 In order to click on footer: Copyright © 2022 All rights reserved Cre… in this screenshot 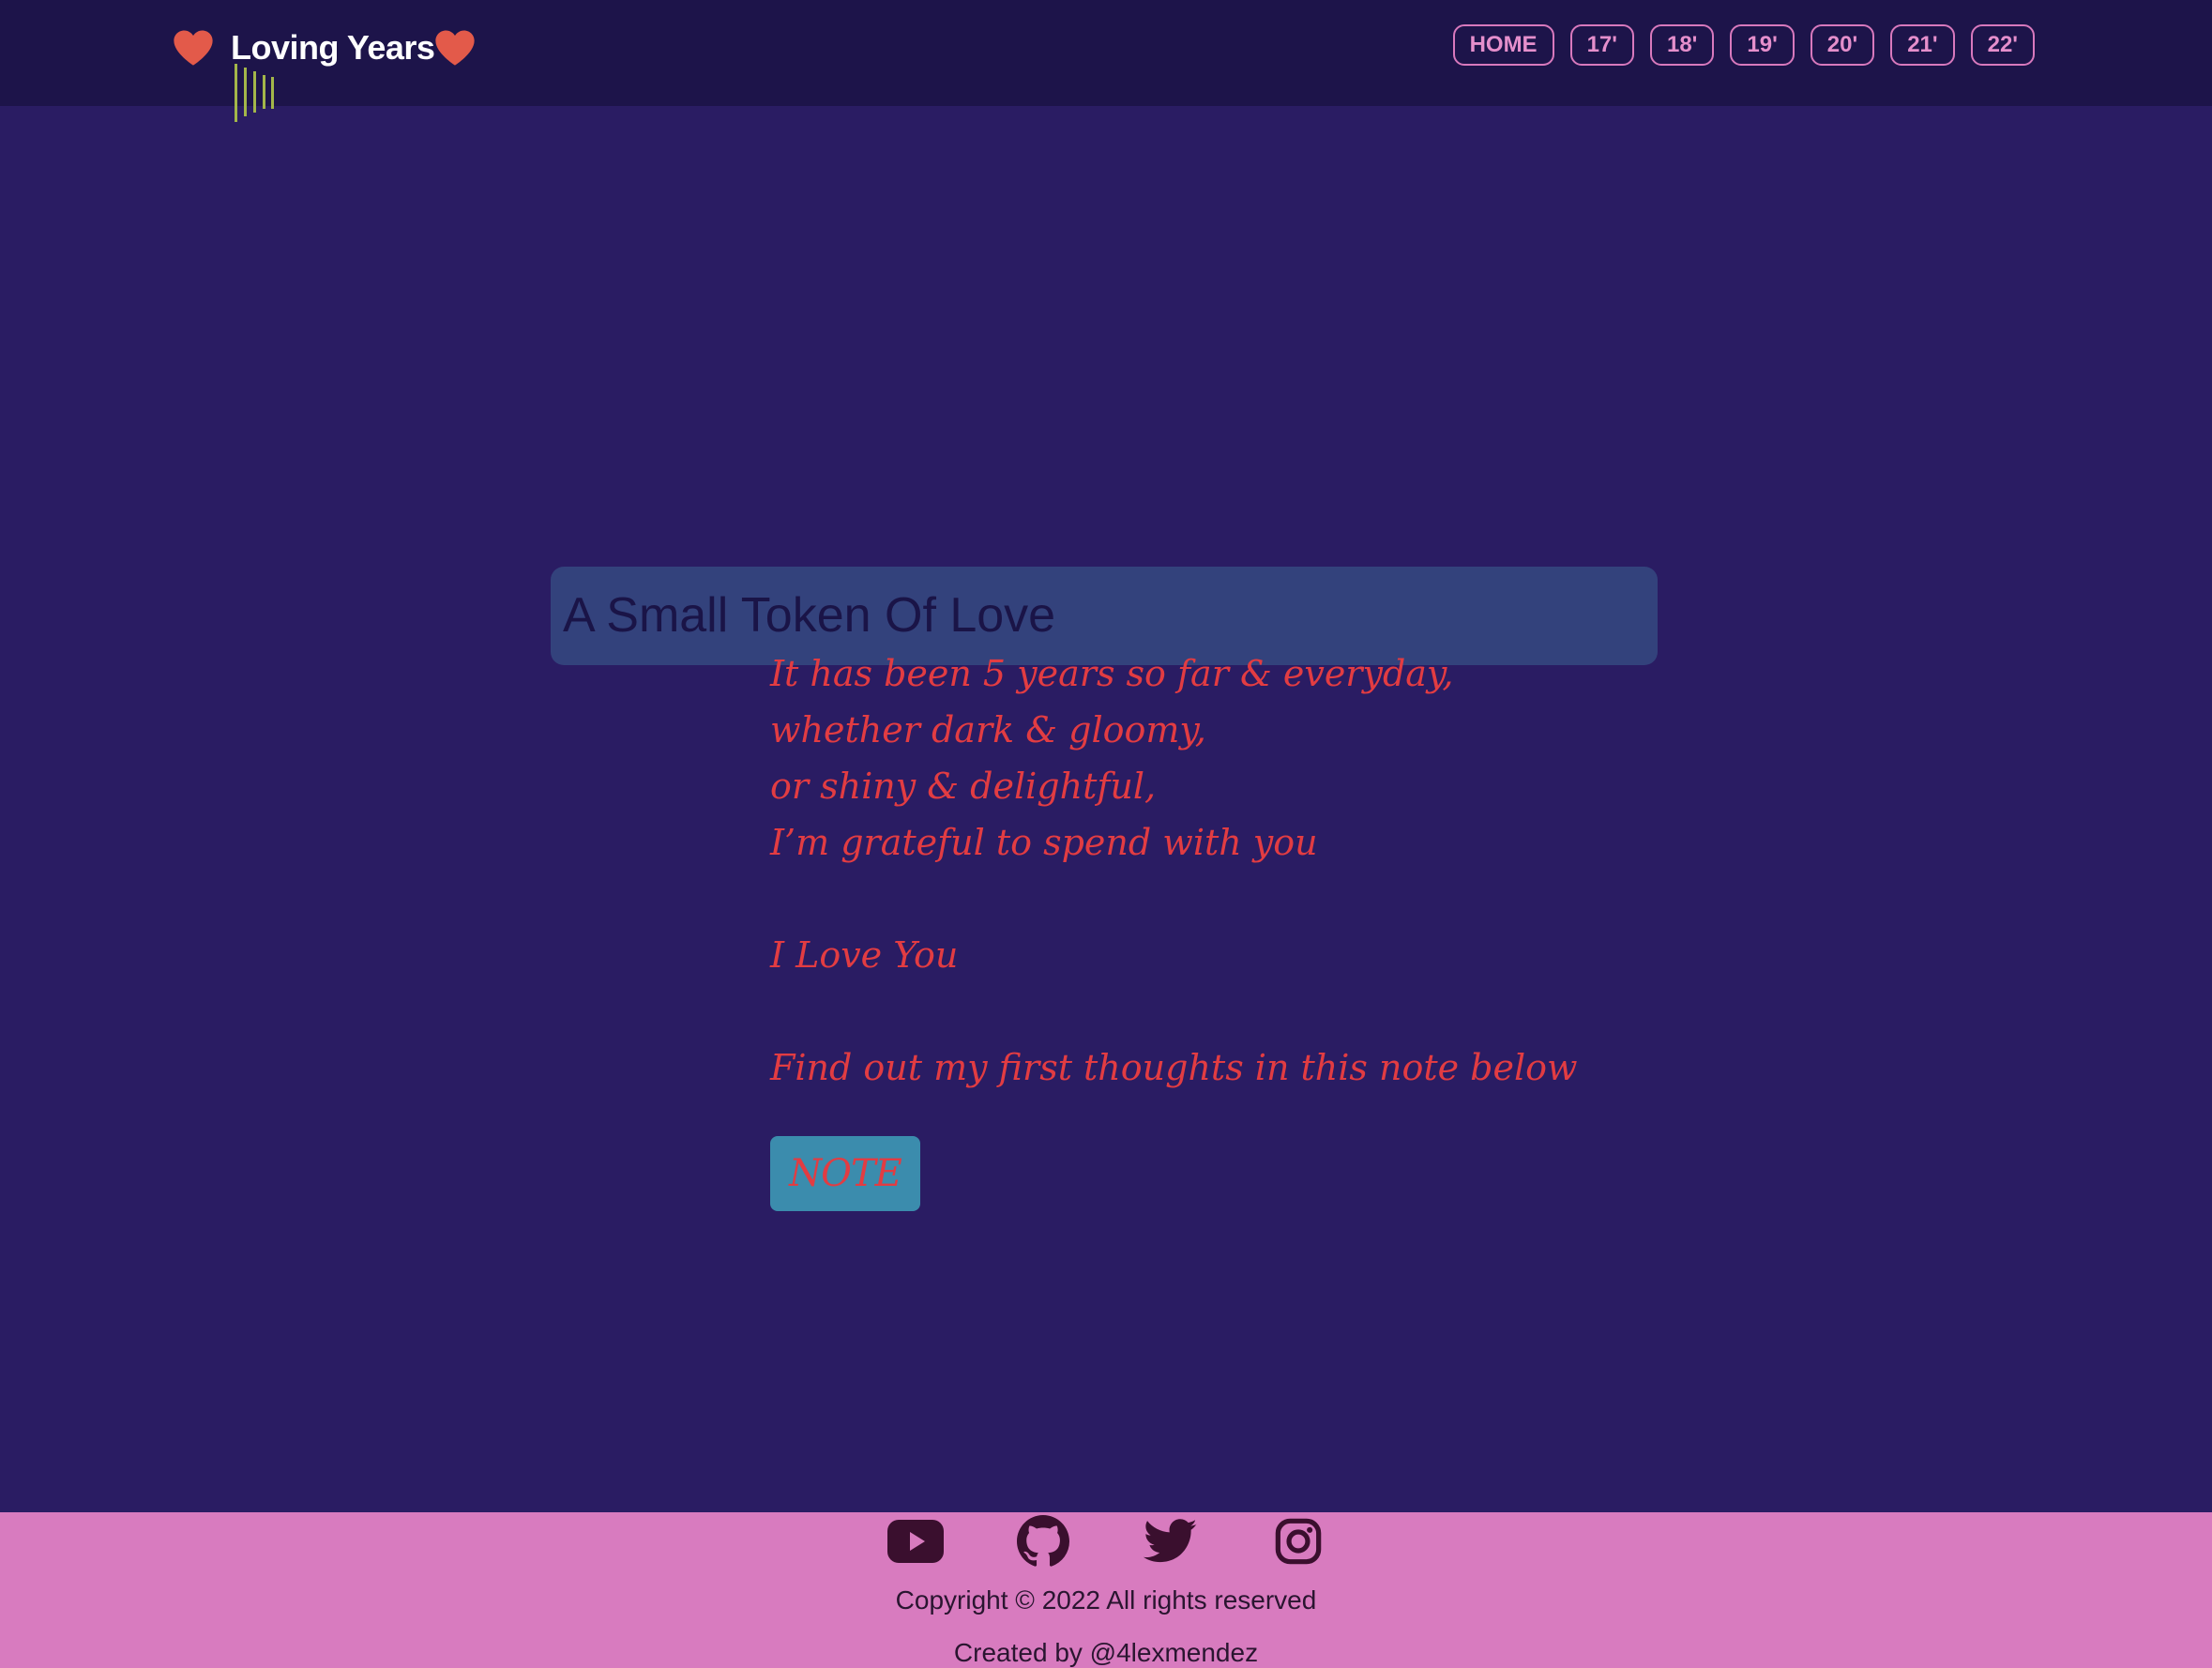, I will do `click(1106, 1590)`.